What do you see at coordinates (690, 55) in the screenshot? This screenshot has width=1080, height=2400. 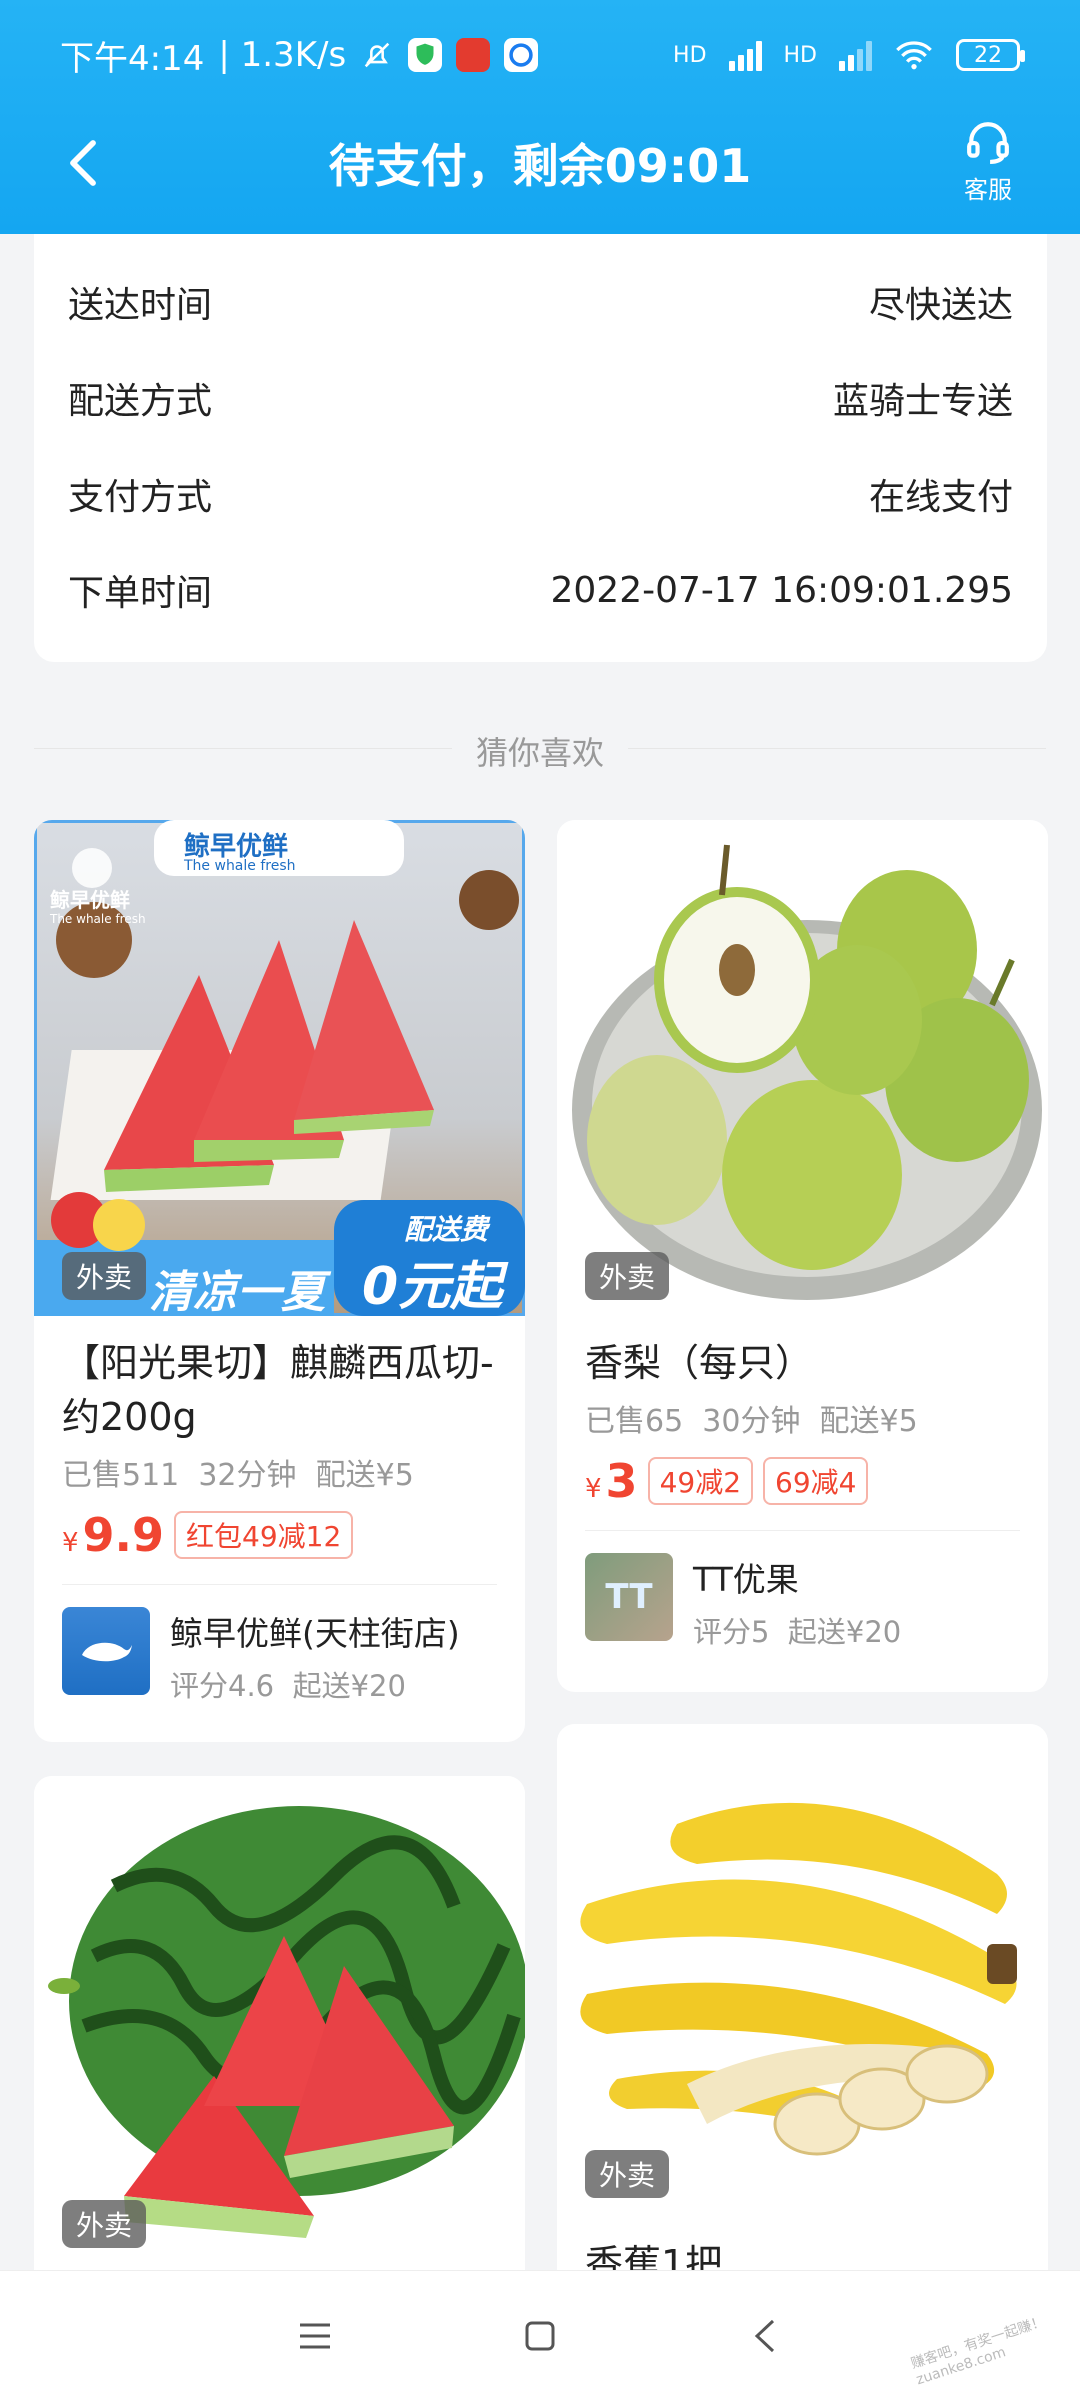 I see `hd-label-1: HD` at bounding box center [690, 55].